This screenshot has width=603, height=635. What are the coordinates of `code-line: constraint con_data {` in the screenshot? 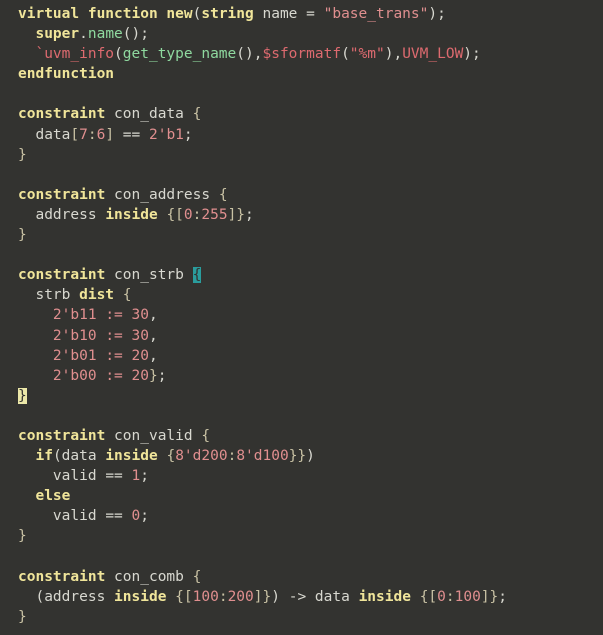 It's located at (301, 114).